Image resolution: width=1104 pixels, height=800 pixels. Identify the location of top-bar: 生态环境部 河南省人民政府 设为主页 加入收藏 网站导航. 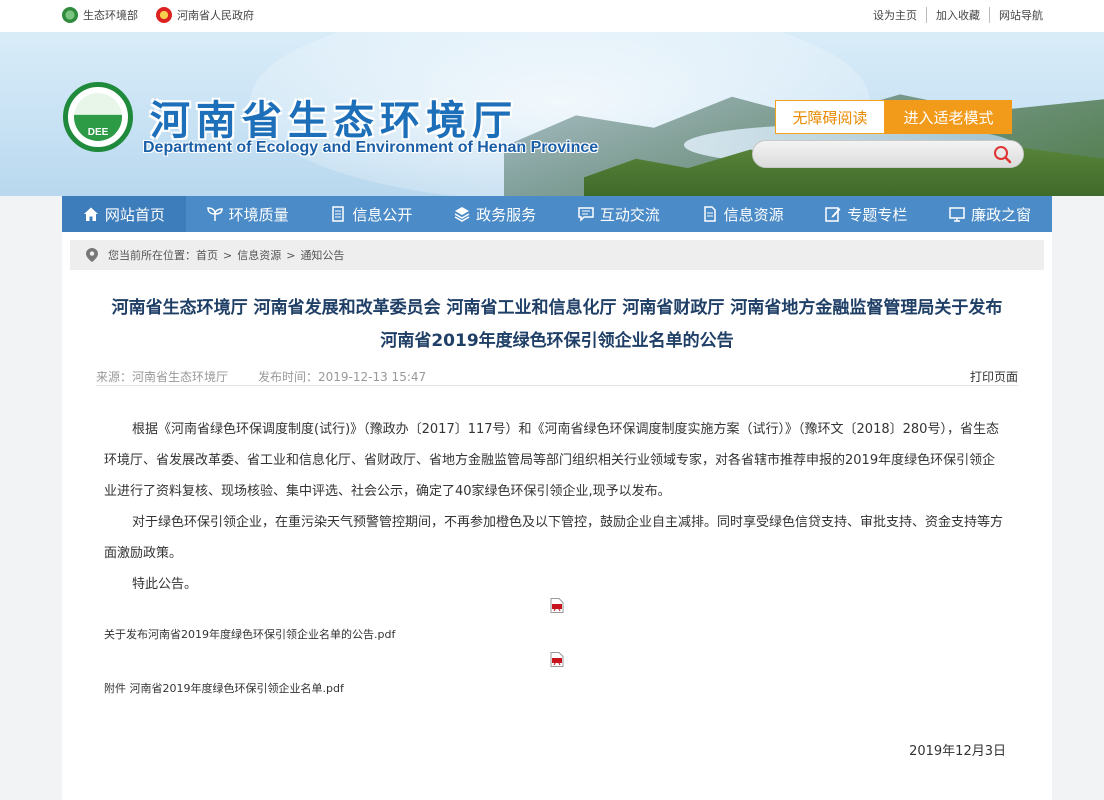
(552, 16).